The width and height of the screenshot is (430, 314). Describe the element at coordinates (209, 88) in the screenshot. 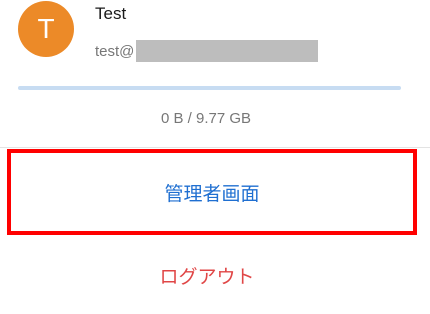

I see `storage-usage-bar` at that location.